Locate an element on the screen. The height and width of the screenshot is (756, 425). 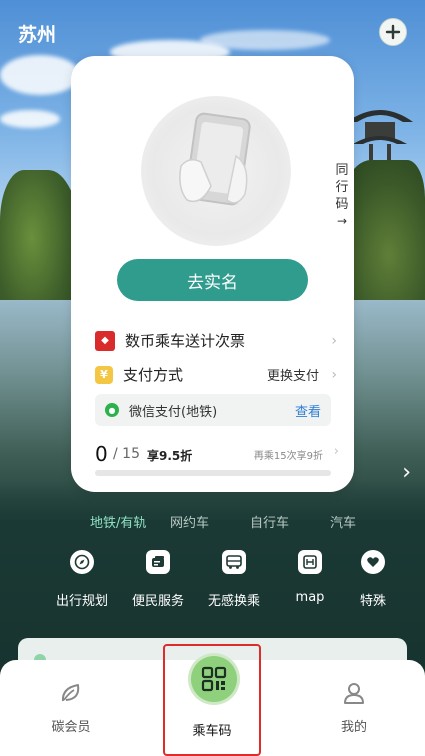
service-map: map is located at coordinates (310, 579).